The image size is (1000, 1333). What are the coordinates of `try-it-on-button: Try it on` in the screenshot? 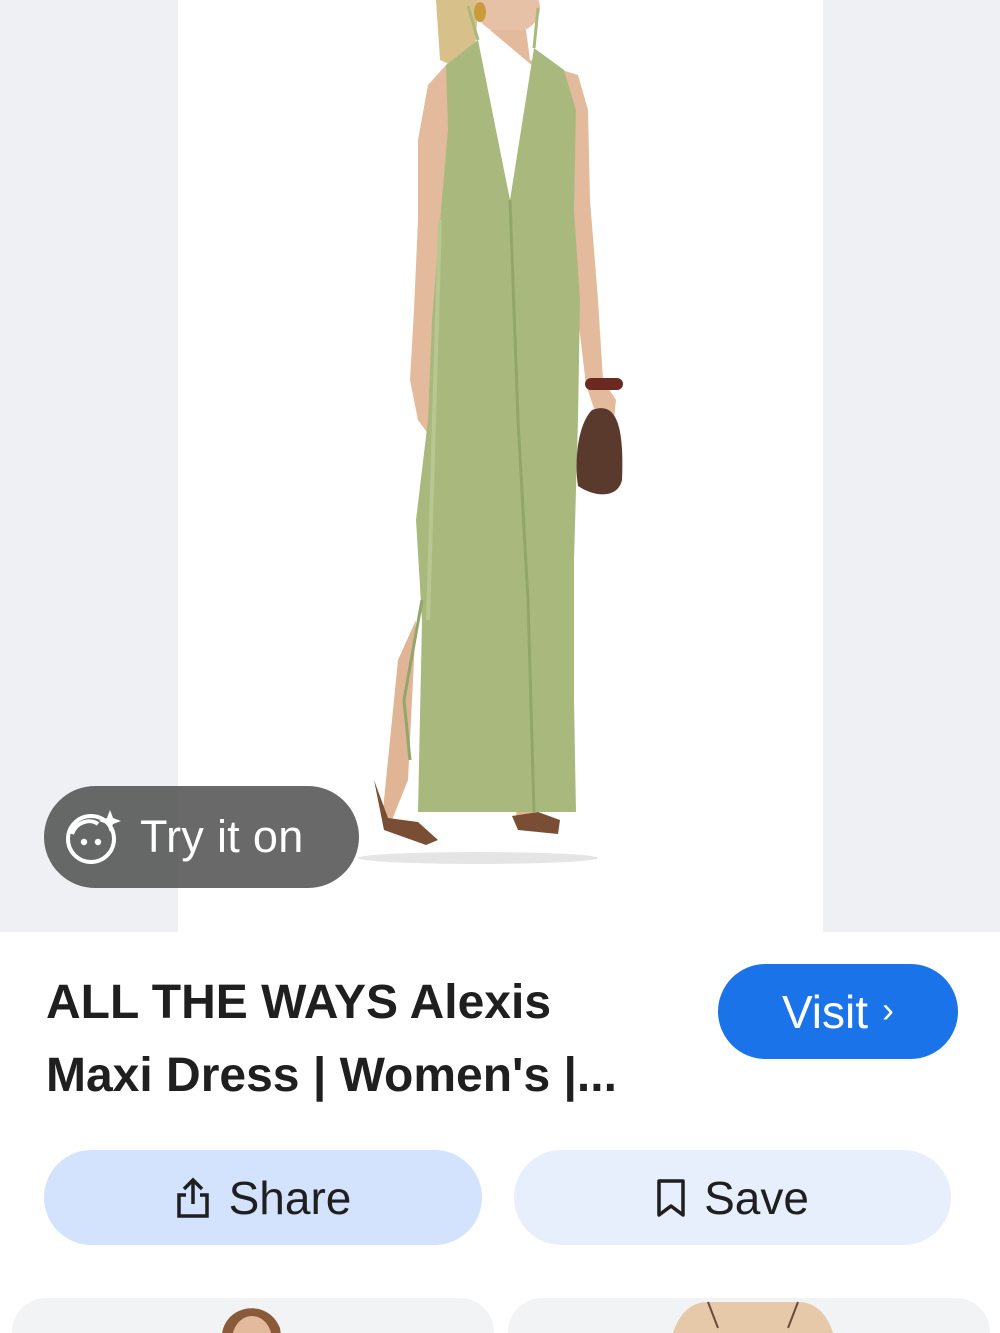 It's located at (201, 837).